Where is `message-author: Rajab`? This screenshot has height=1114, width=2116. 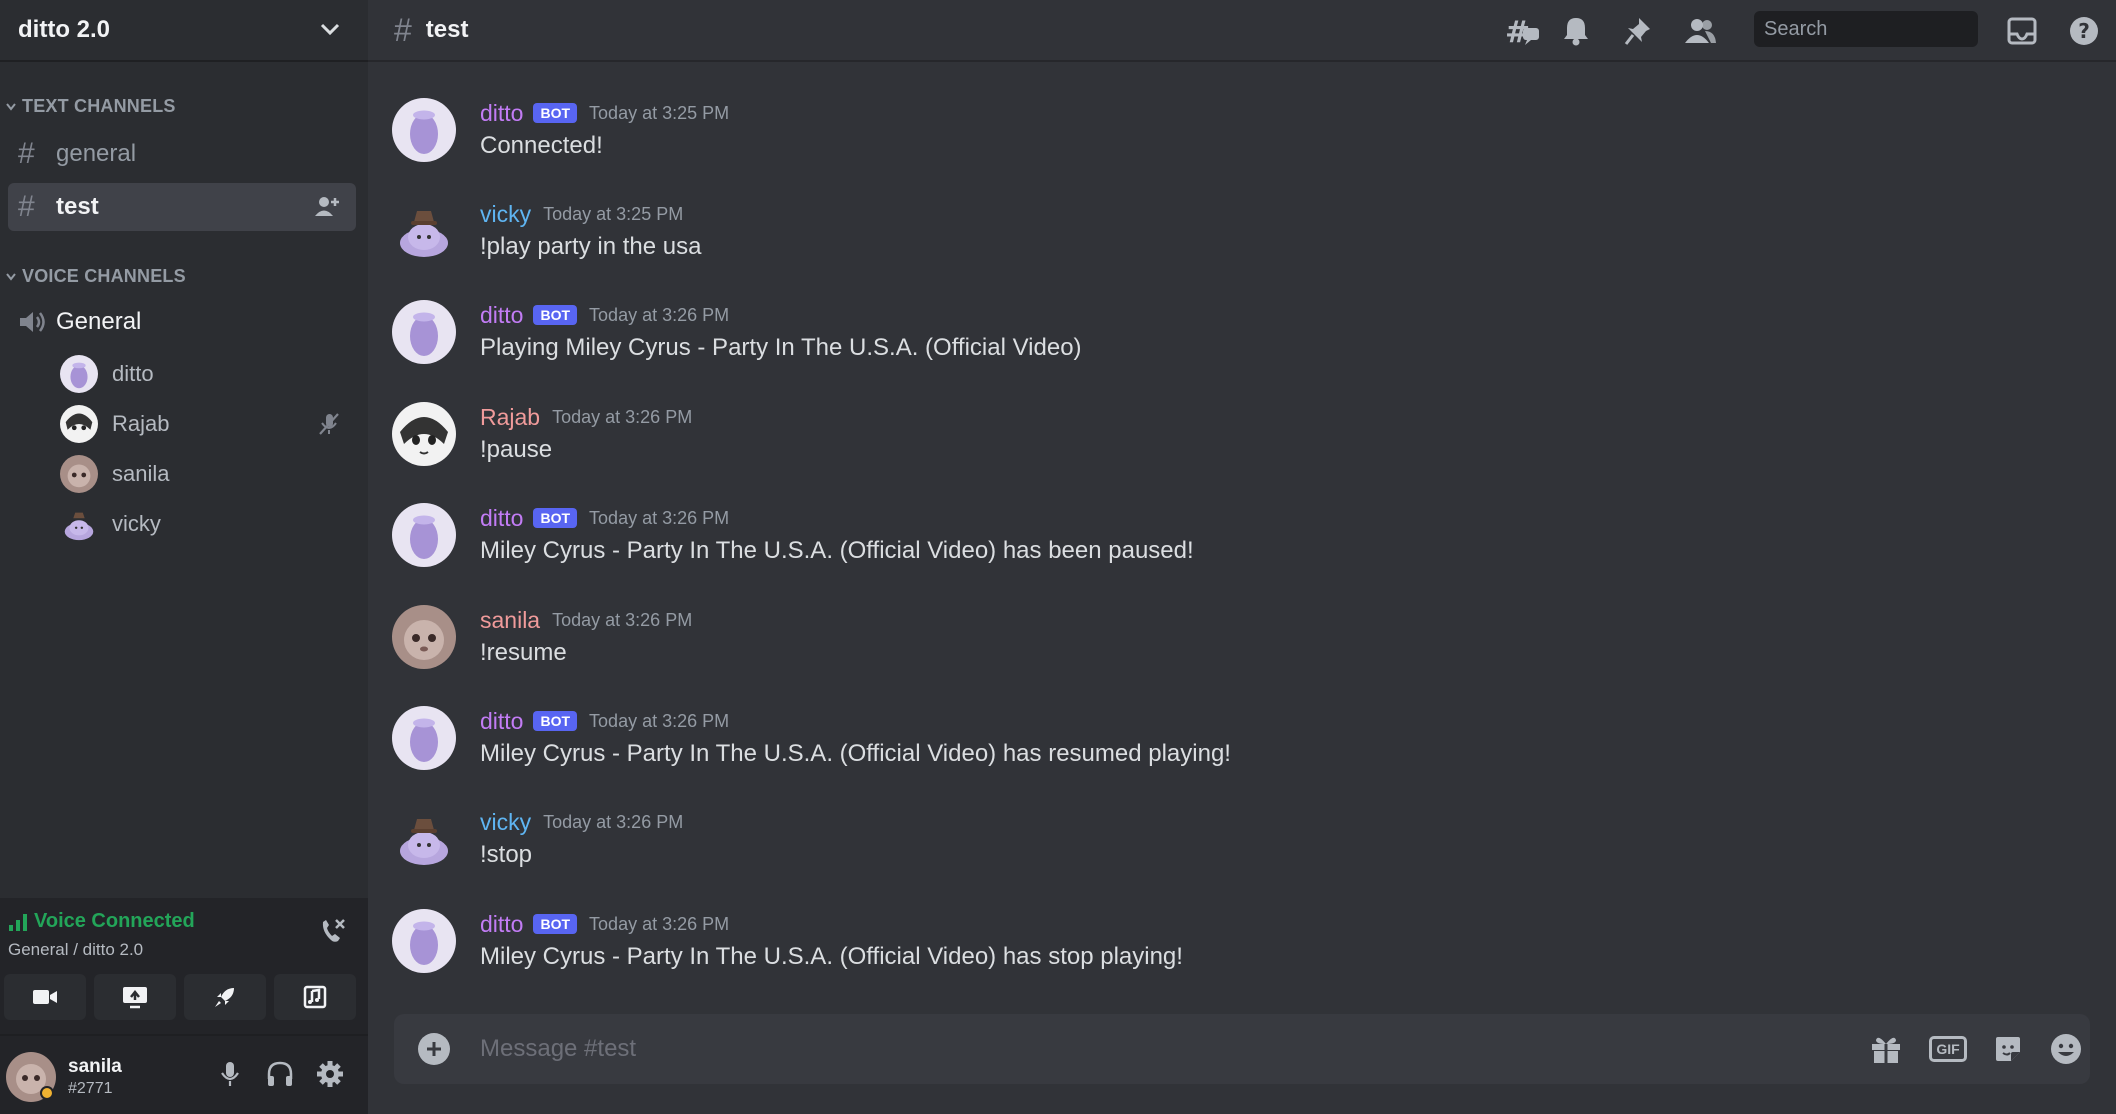 message-author: Rajab is located at coordinates (510, 417).